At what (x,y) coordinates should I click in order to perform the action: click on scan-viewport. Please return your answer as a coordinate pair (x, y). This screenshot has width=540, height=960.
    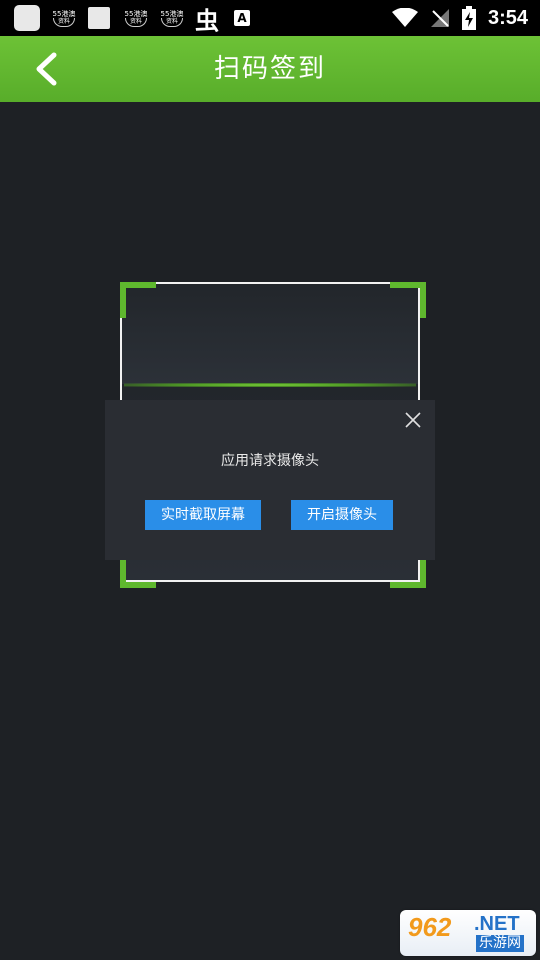
    Looking at the image, I should click on (270, 334).